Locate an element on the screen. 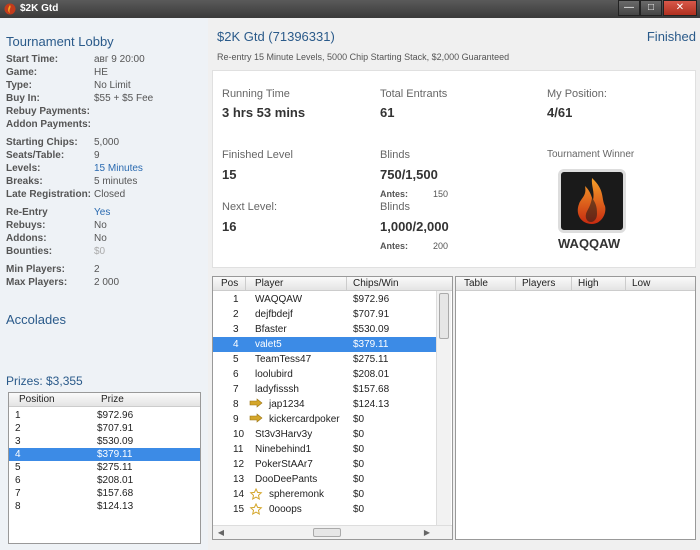 The width and height of the screenshot is (700, 550). player-pos: 7 is located at coordinates (236, 389).